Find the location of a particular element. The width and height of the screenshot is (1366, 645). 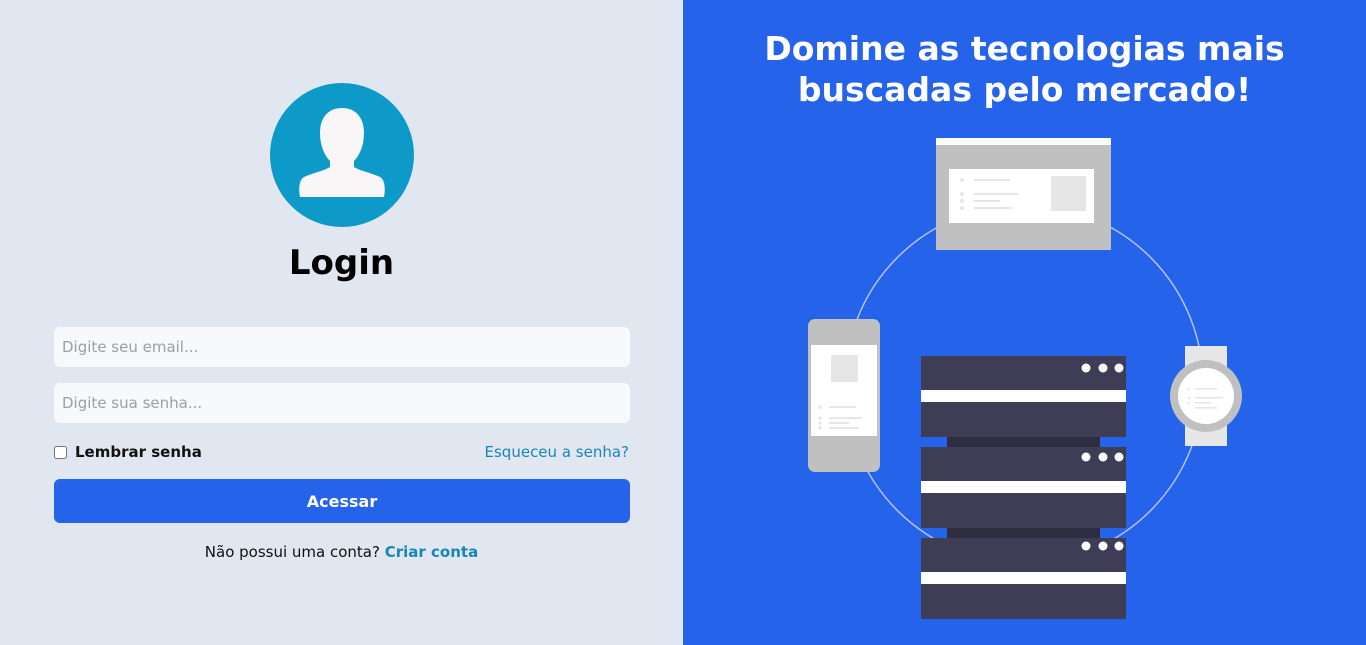

login-submit-button: Acessar is located at coordinates (342, 501).